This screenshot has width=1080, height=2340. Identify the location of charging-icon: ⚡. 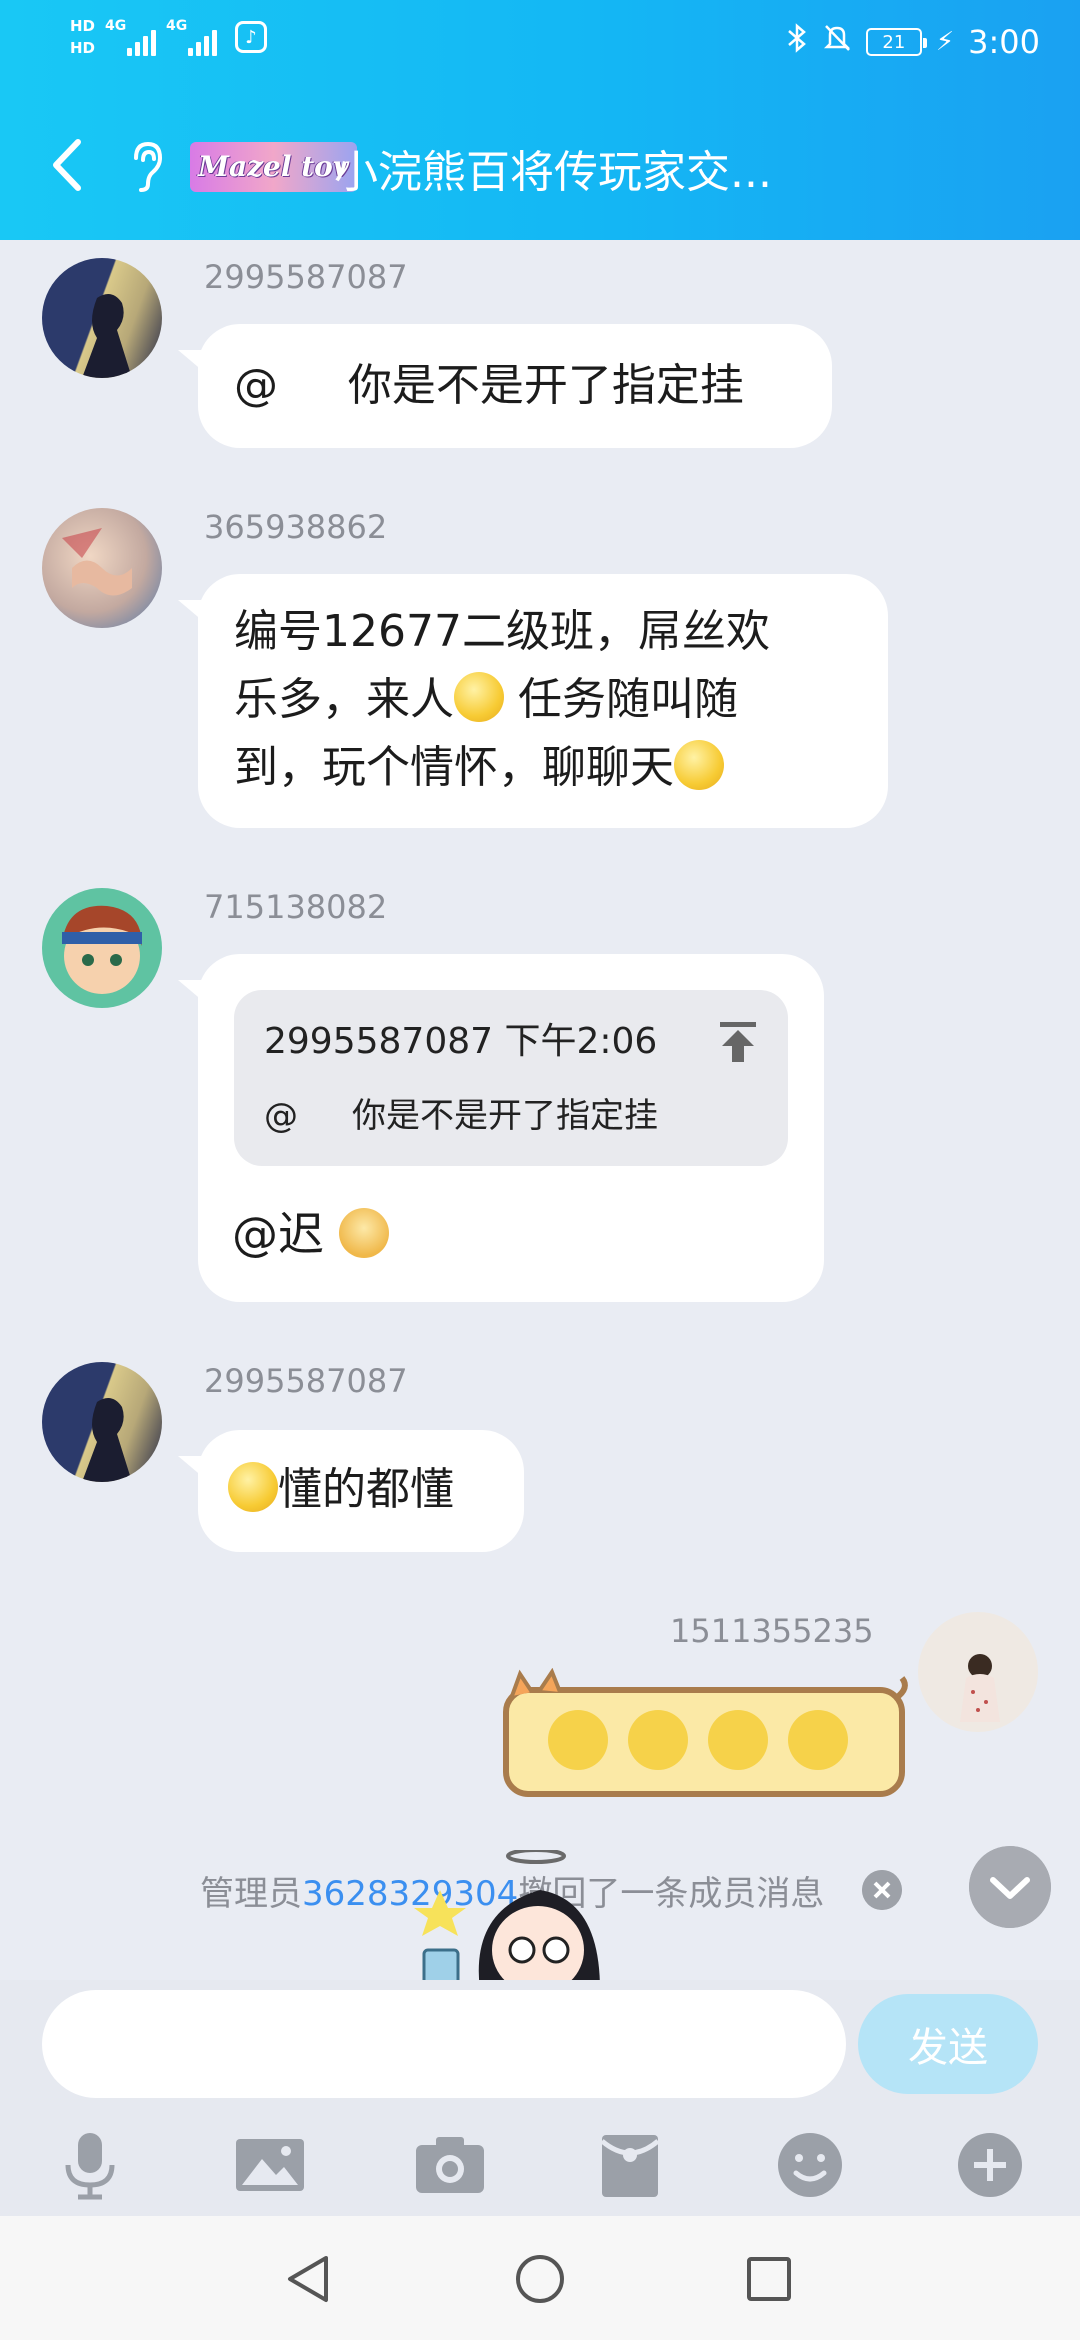
(945, 42).